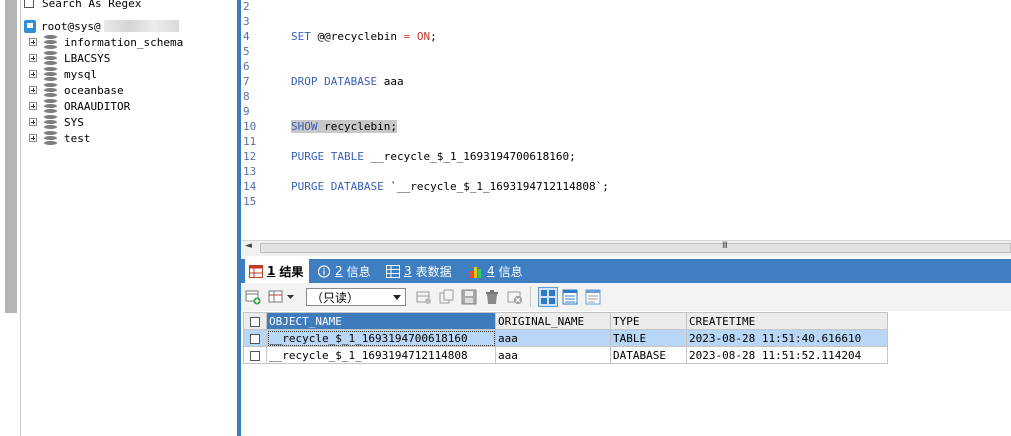  I want to click on cell-createtime: 2023-08-28 11:51:40.616610, so click(787, 338).